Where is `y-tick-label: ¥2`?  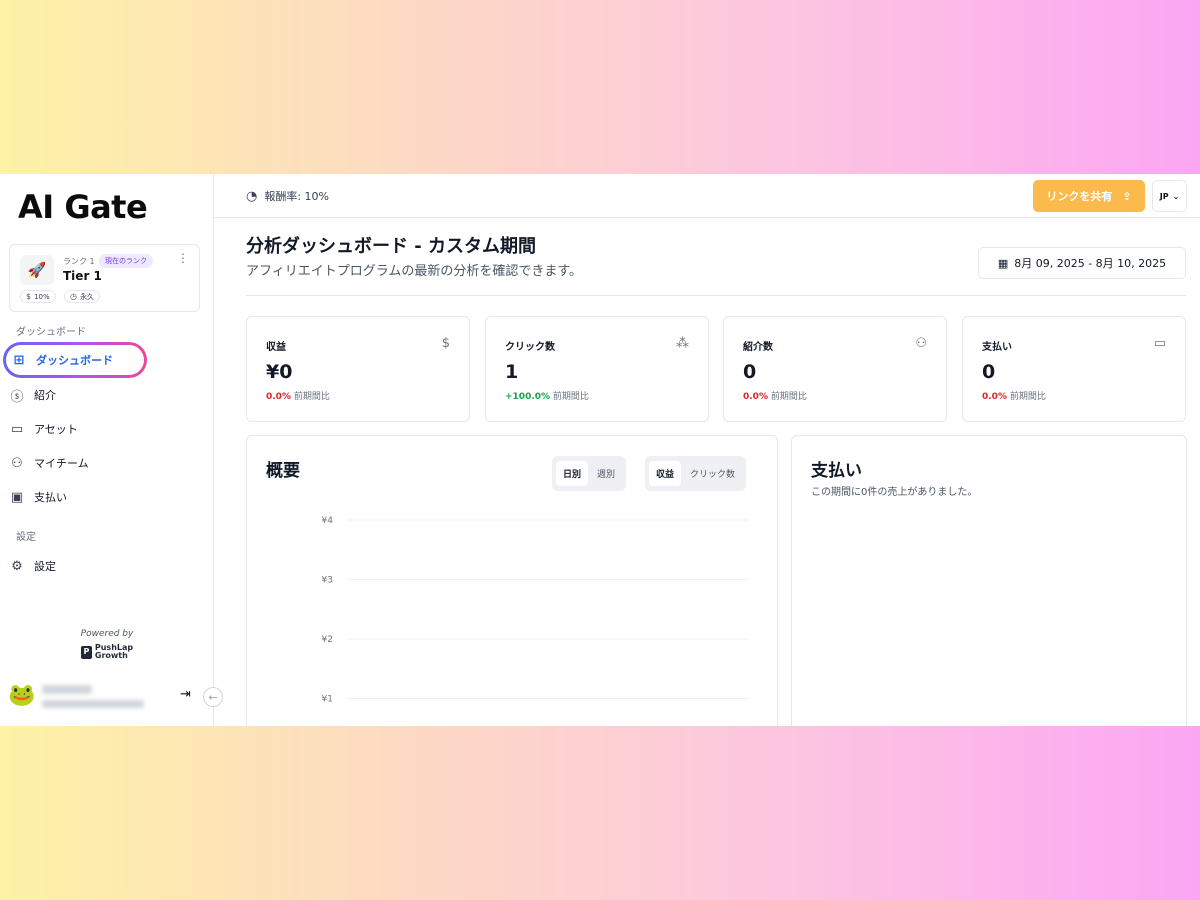 y-tick-label: ¥2 is located at coordinates (327, 640).